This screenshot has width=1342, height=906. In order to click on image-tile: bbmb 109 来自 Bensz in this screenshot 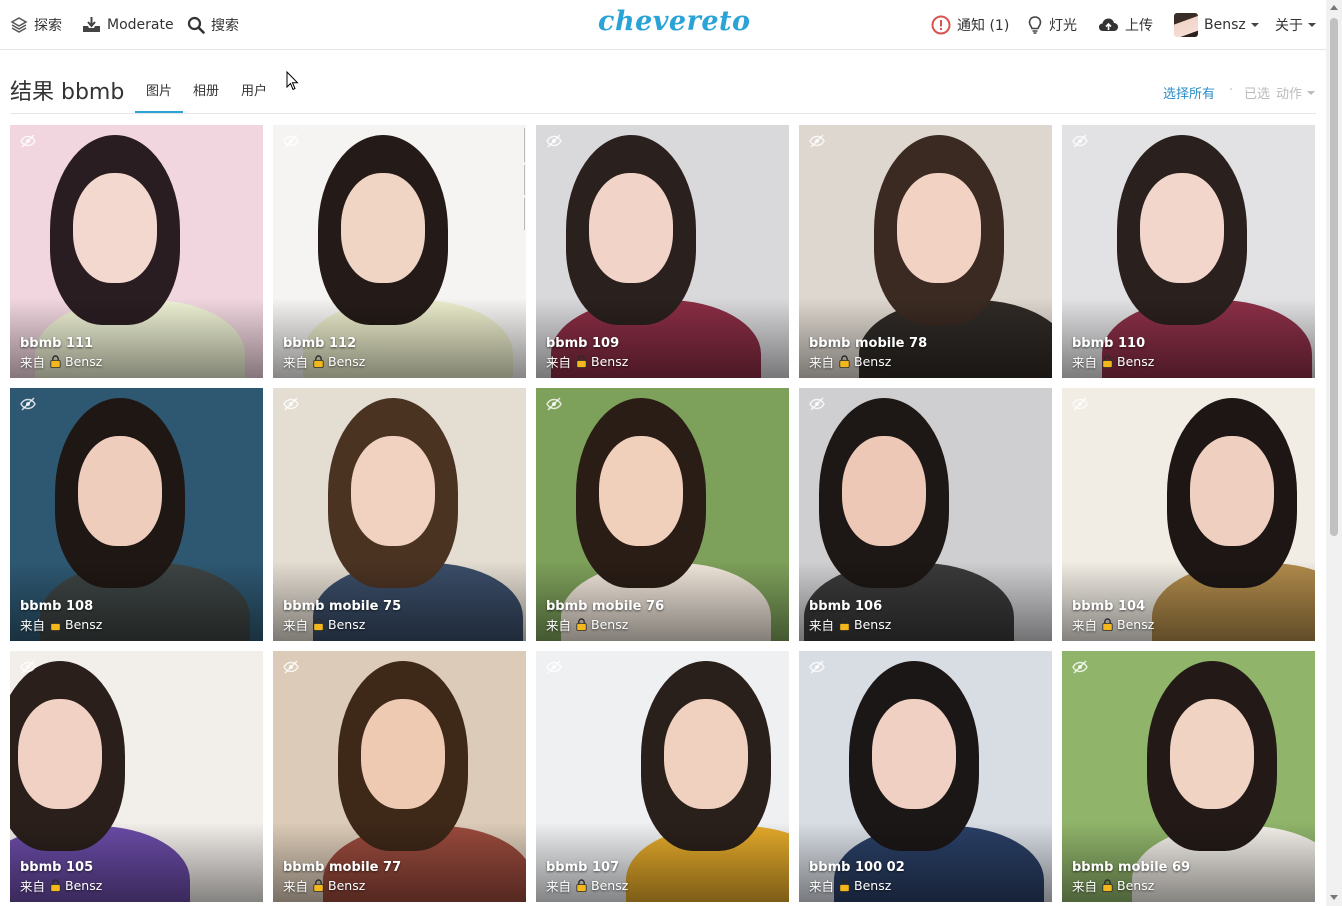, I will do `click(662, 251)`.